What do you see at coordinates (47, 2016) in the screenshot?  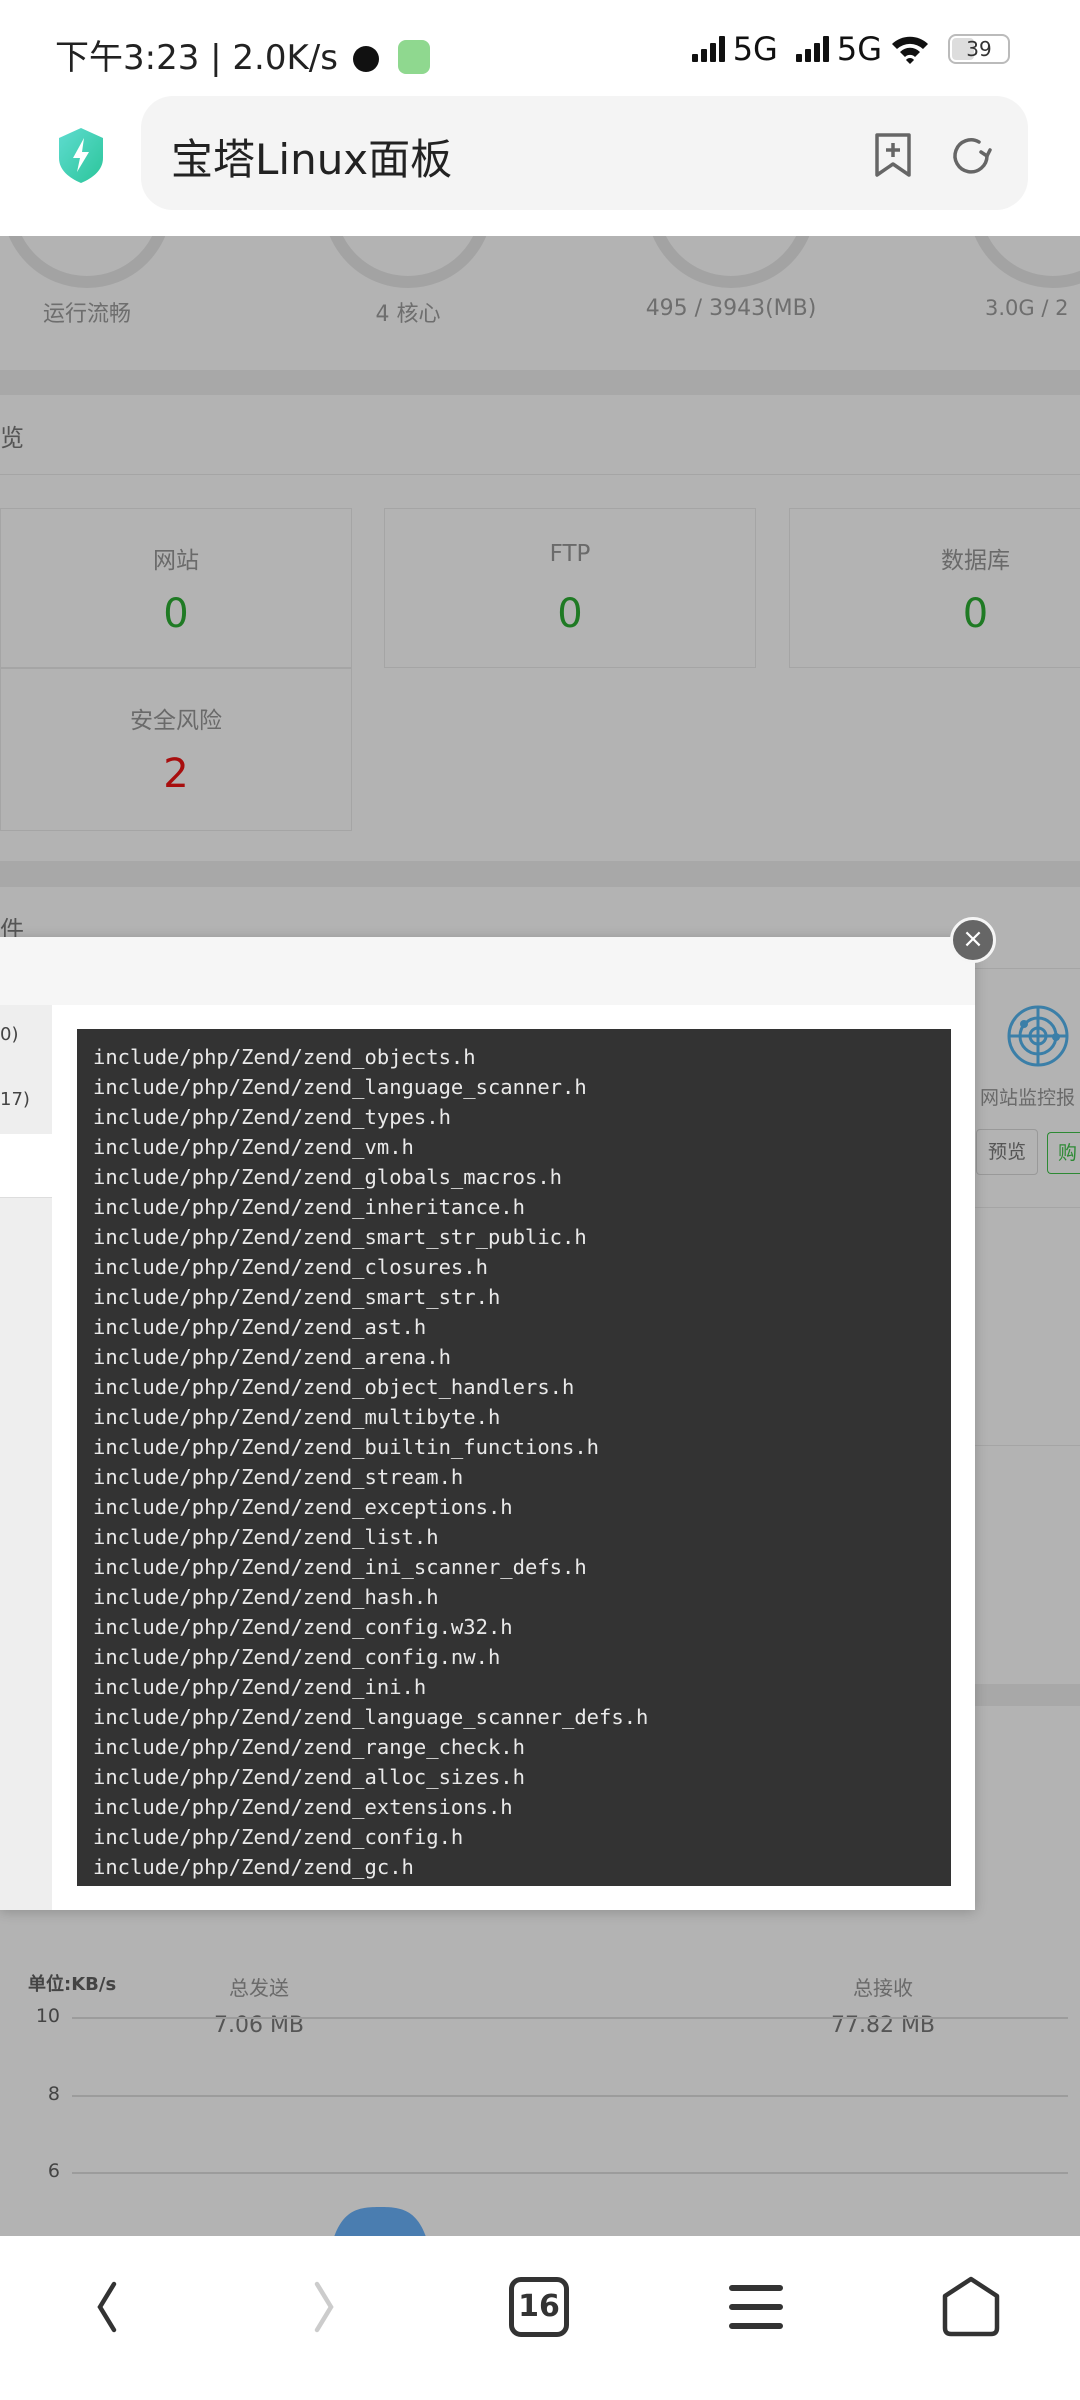 I see `y-tick-label: 10` at bounding box center [47, 2016].